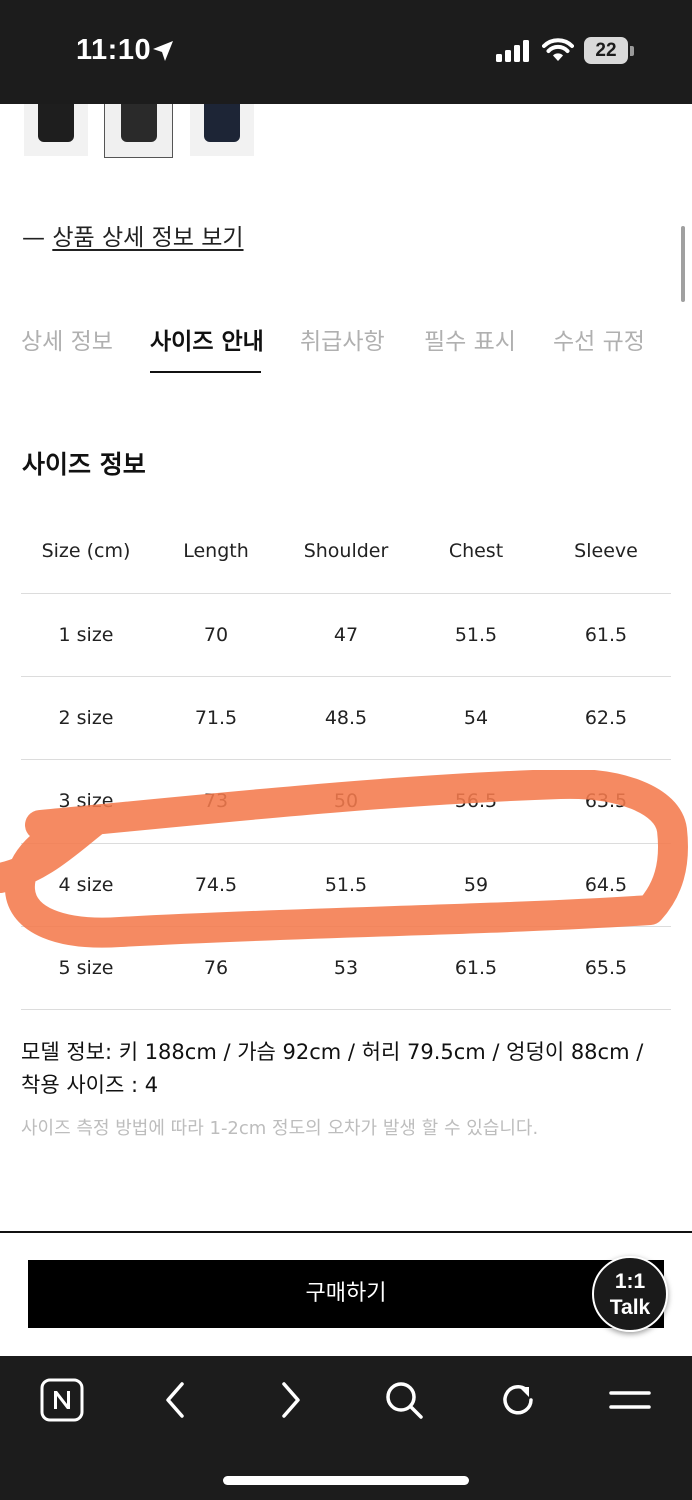 This screenshot has height=1500, width=692. I want to click on wifi-icon, so click(558, 49).